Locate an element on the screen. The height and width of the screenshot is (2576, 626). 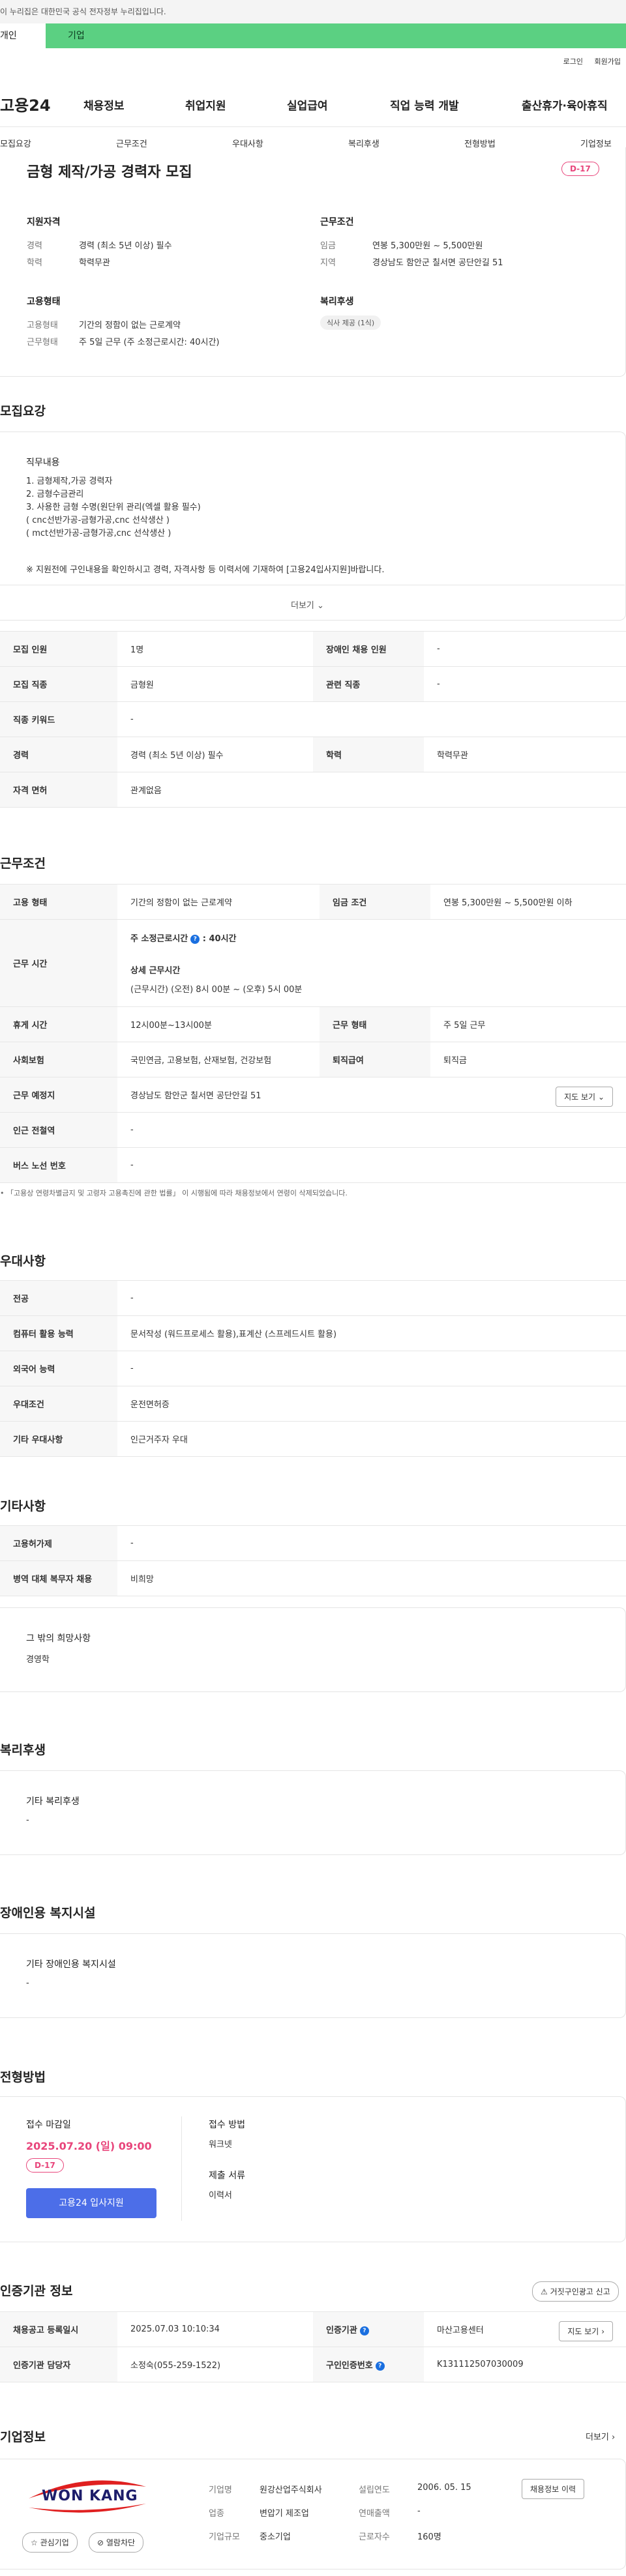
tab-company: 기업 is located at coordinates (76, 35).